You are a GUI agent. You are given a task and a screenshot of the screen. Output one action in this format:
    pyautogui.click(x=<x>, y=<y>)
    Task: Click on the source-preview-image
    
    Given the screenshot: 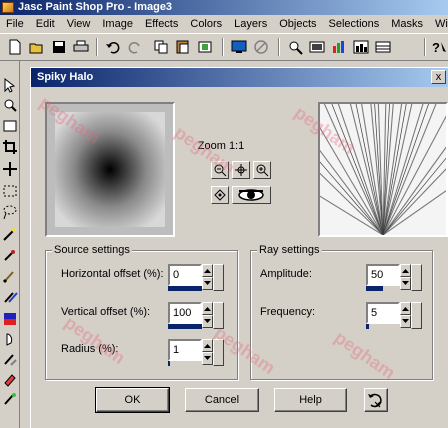 What is the action you would take?
    pyautogui.click(x=110, y=169)
    